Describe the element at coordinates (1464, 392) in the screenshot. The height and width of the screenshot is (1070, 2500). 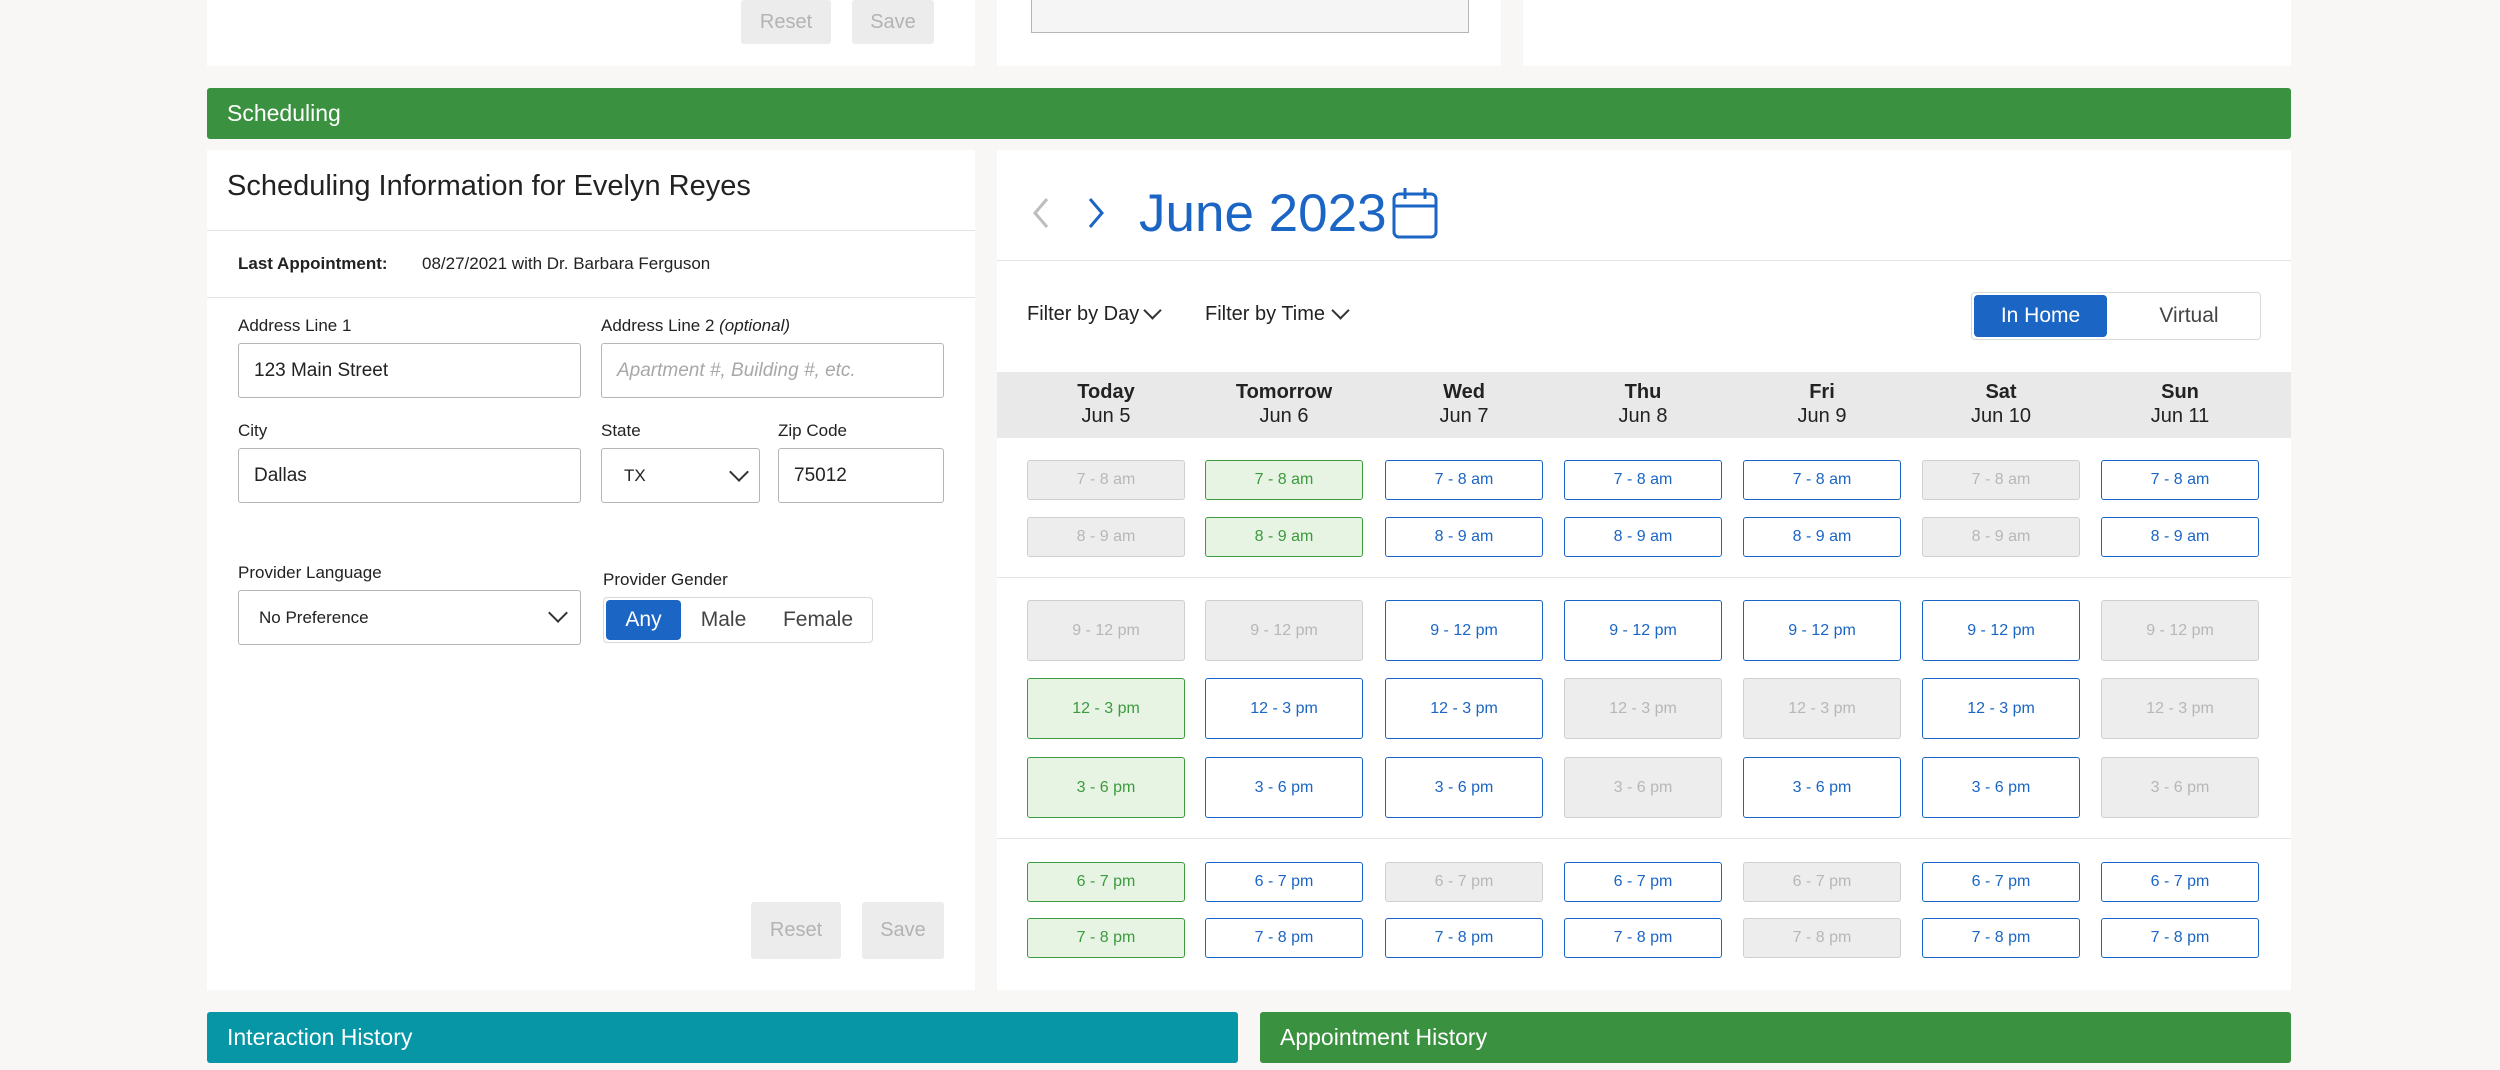
I see `day-name: Wed` at that location.